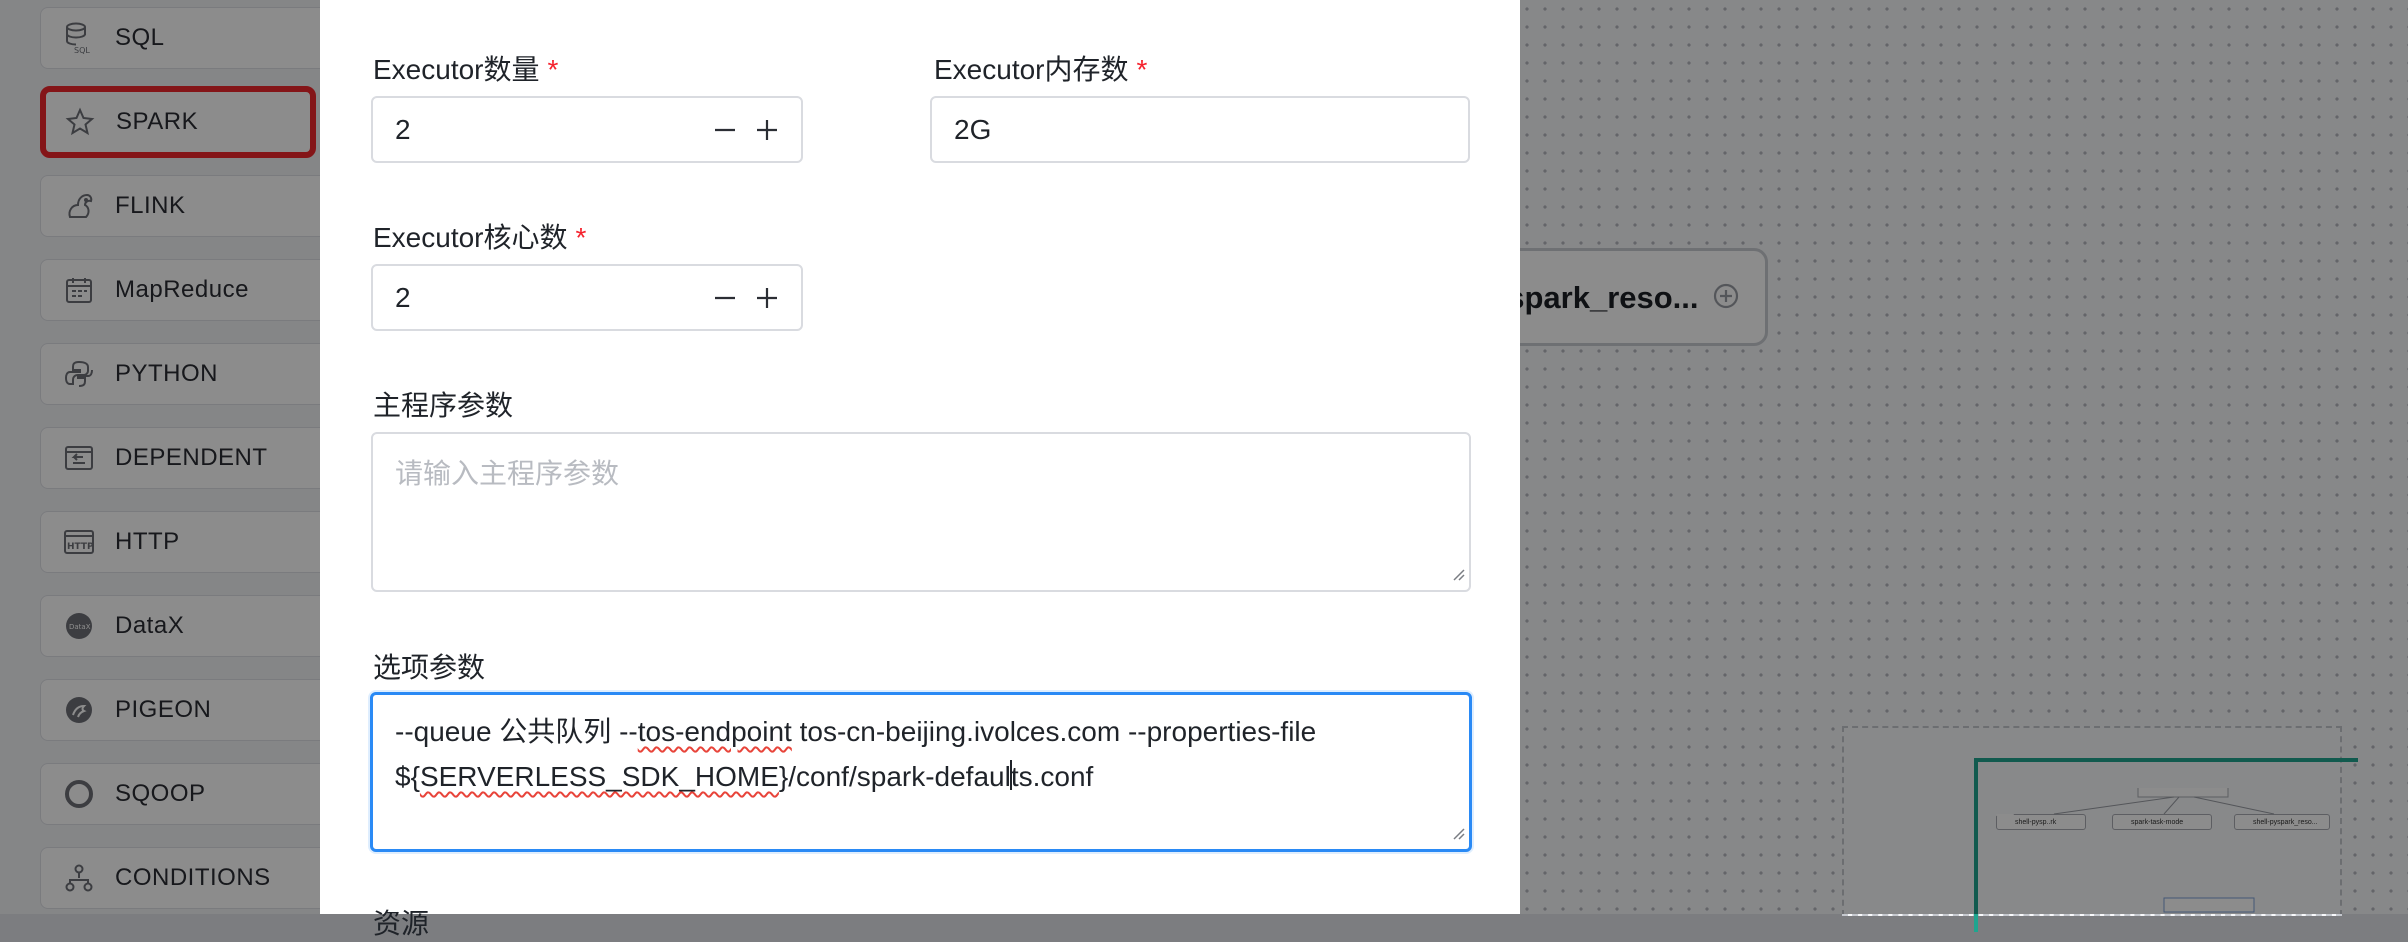  Describe the element at coordinates (443, 405) in the screenshot. I see `main-args-label: 主程序参数` at that location.